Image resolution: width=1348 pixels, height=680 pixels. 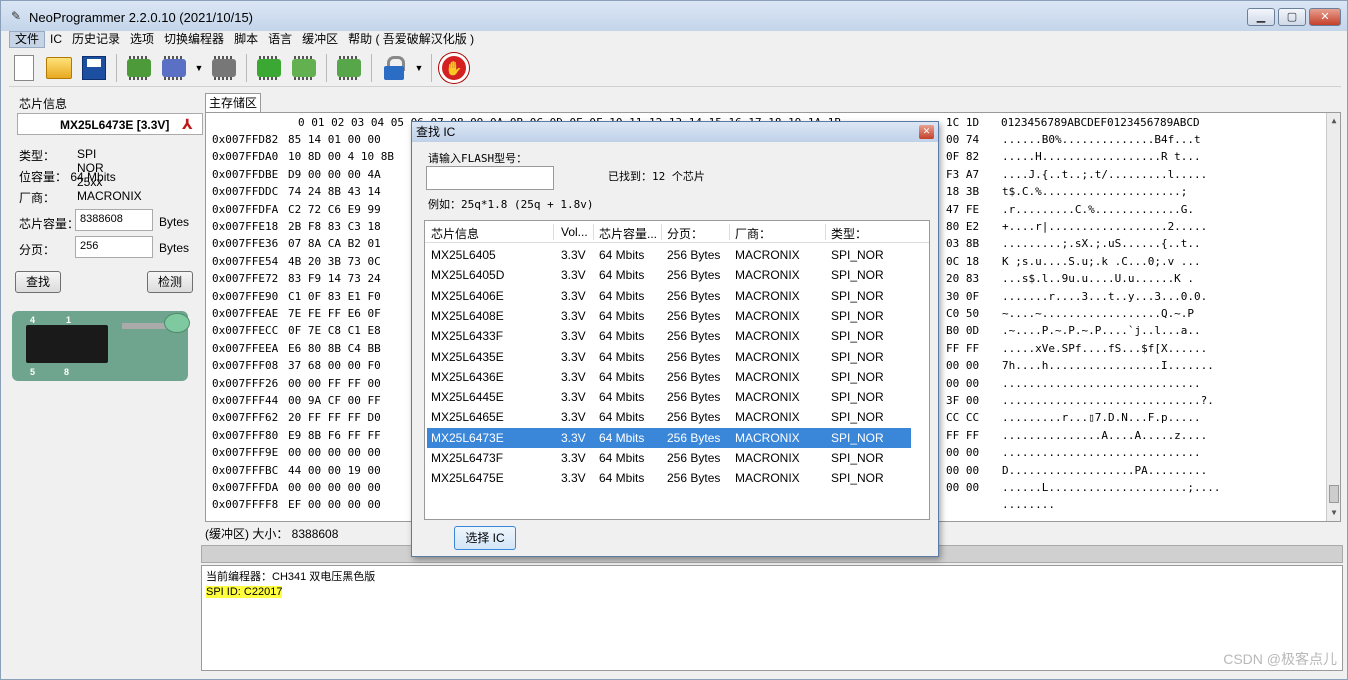 What do you see at coordinates (244, 592) in the screenshot?
I see `log-line-spi-id: SPI ID: C22017` at bounding box center [244, 592].